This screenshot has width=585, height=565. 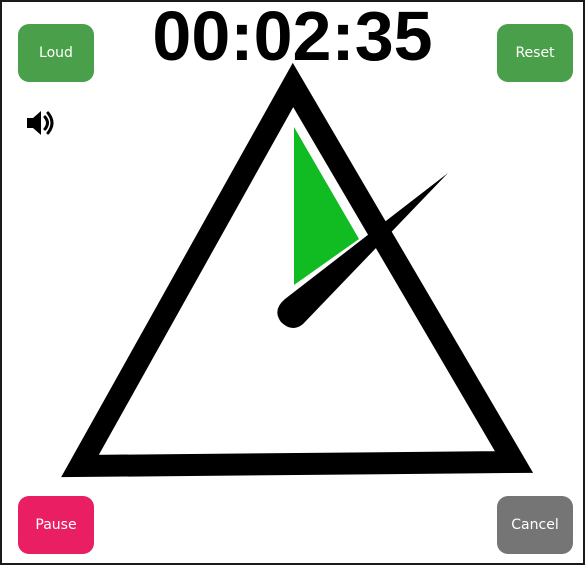 What do you see at coordinates (41, 123) in the screenshot?
I see `volume-icon` at bounding box center [41, 123].